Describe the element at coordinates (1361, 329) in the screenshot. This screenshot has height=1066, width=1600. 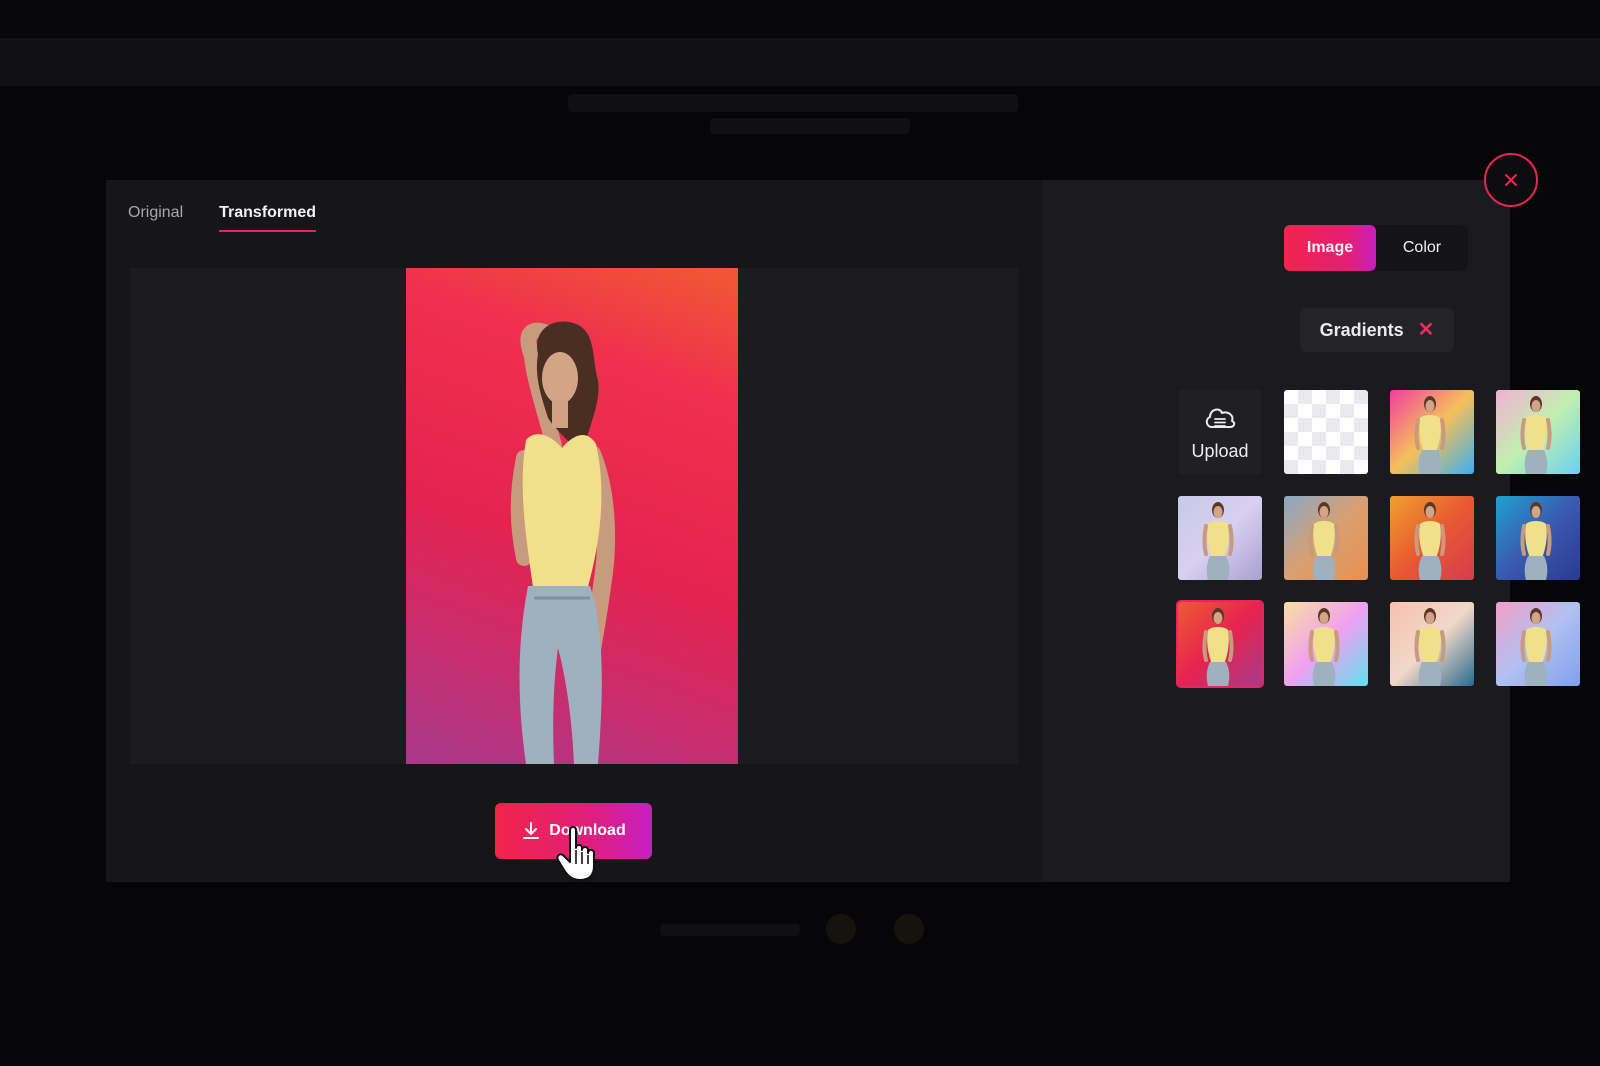
I see `filter-label: Gradients` at that location.